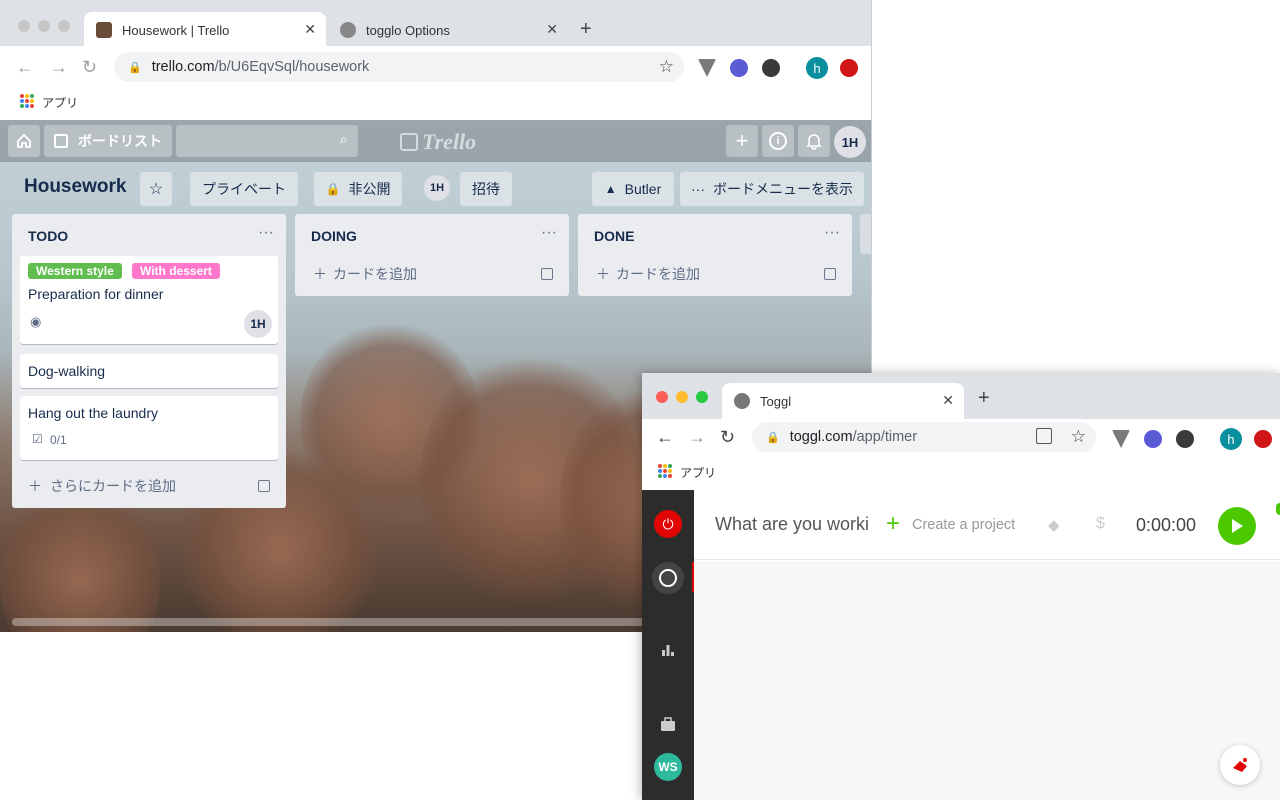 The image size is (1280, 800). Describe the element at coordinates (1237, 526) in the screenshot. I see `start-timer-button` at that location.